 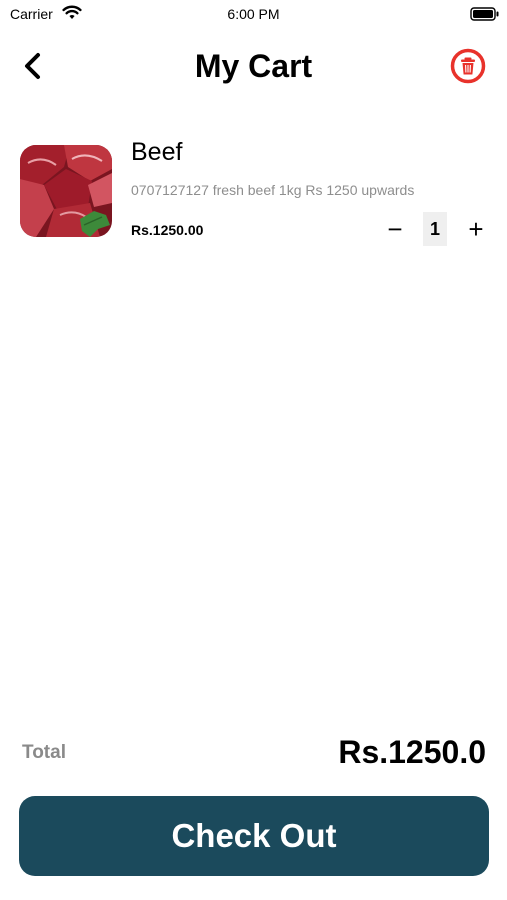 I want to click on top-navigation: My Cart, so click(x=253, y=66).